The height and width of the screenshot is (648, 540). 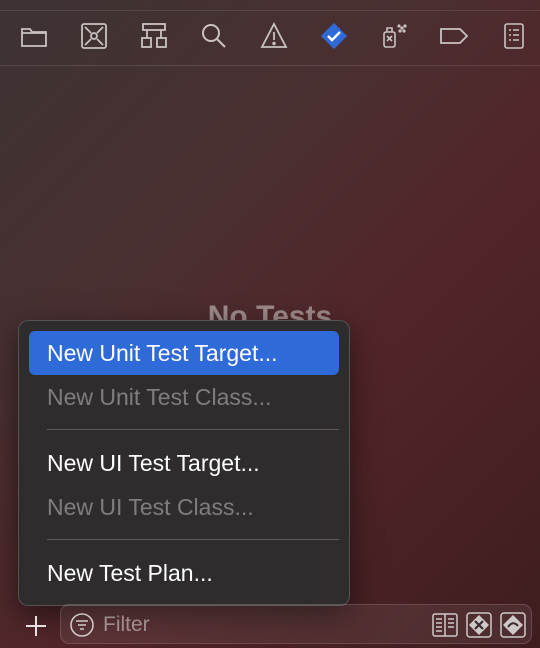 I want to click on source-control-icon, so click(x=94, y=36).